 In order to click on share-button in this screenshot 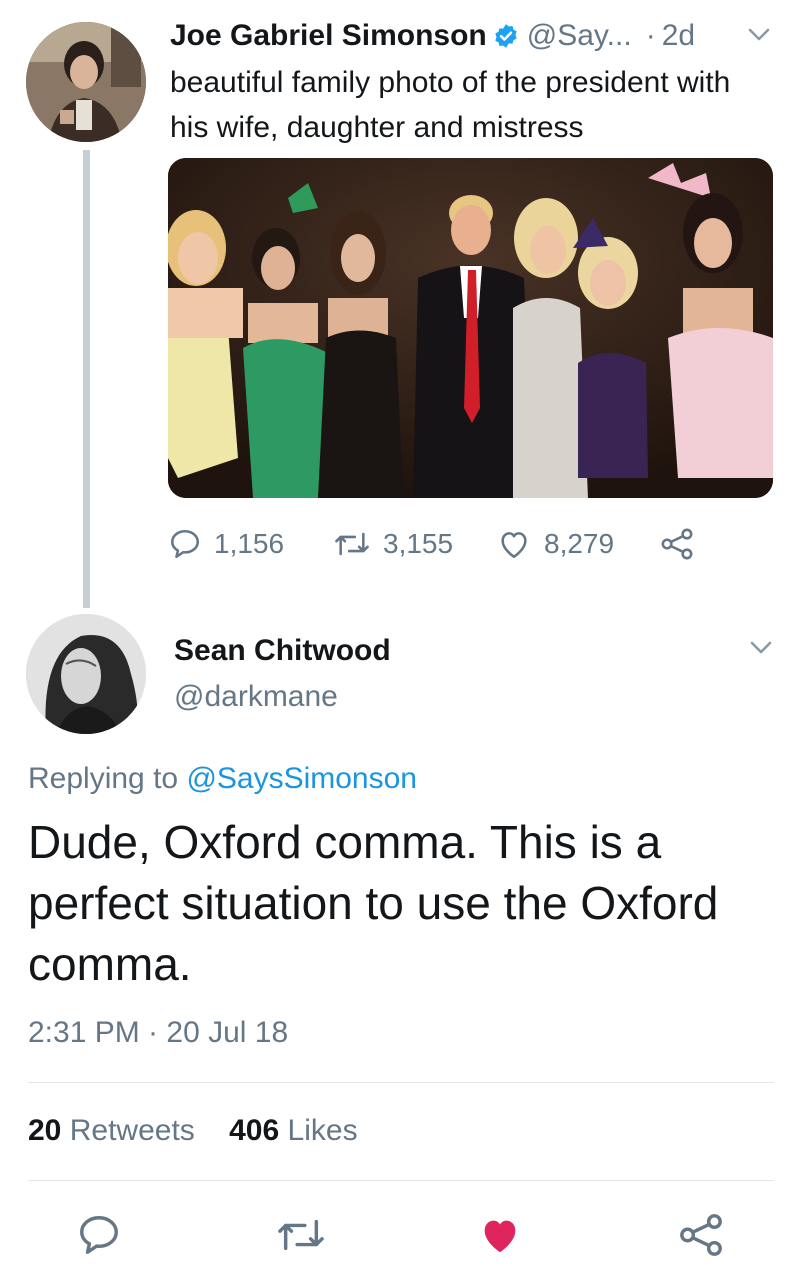, I will do `click(683, 544)`.